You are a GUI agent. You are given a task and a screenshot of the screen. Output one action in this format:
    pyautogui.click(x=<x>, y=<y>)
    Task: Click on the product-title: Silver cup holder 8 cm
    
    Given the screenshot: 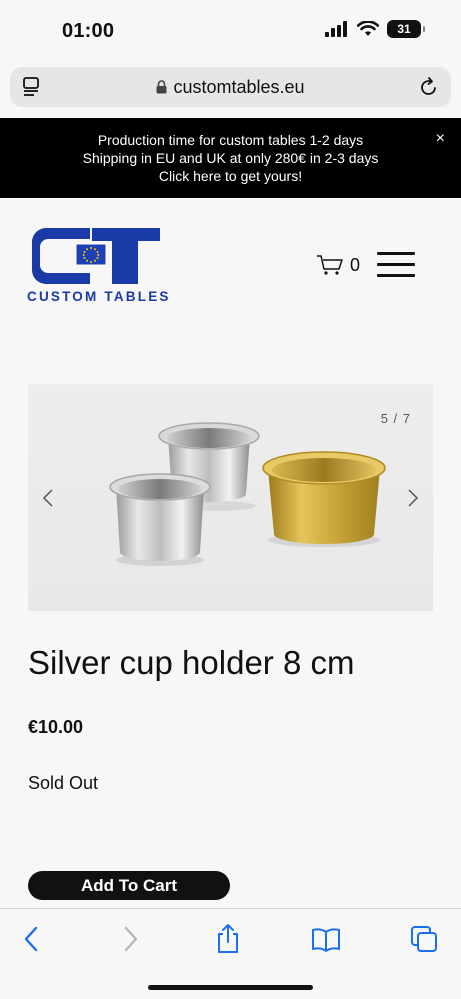 What is the action you would take?
    pyautogui.click(x=191, y=662)
    